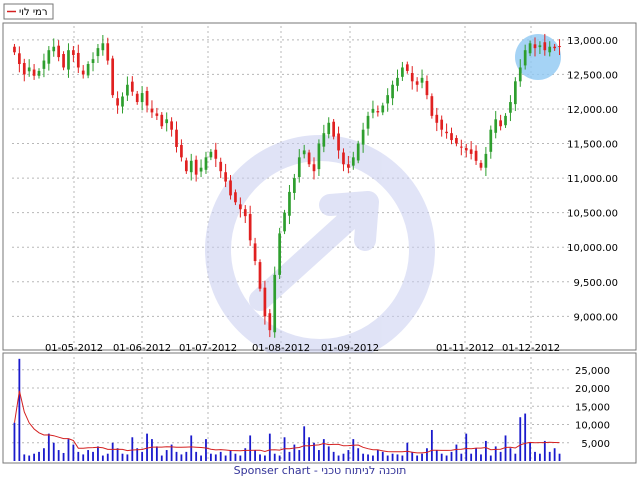 Image resolution: width=640 pixels, height=480 pixels. I want to click on volume-tick-label: 10,000, so click(592, 426).